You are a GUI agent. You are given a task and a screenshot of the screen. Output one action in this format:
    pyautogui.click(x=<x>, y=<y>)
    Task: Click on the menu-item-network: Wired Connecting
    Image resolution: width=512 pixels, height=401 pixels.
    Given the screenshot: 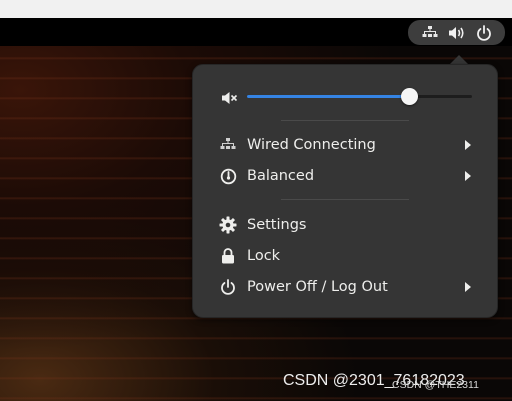 What is the action you would take?
    pyautogui.click(x=348, y=145)
    